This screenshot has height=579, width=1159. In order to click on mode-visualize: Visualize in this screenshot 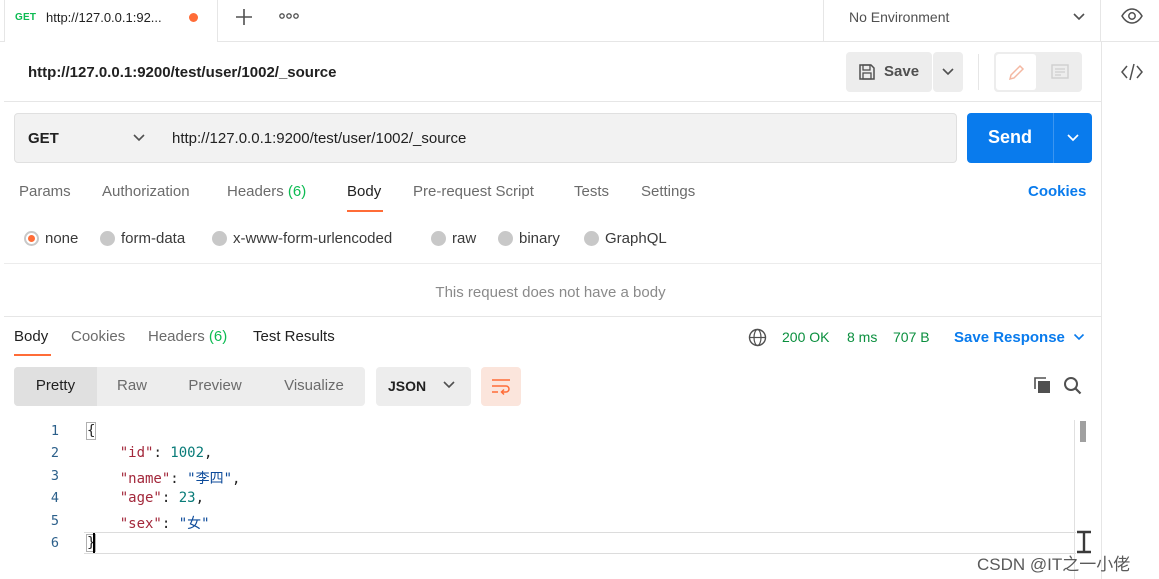, I will do `click(314, 386)`.